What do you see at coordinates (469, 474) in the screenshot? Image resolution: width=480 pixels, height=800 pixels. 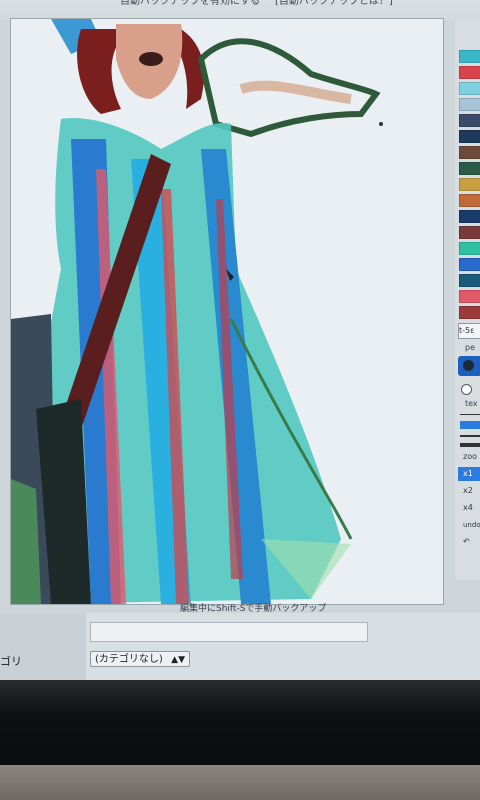 I see `zoom-x1: x1` at bounding box center [469, 474].